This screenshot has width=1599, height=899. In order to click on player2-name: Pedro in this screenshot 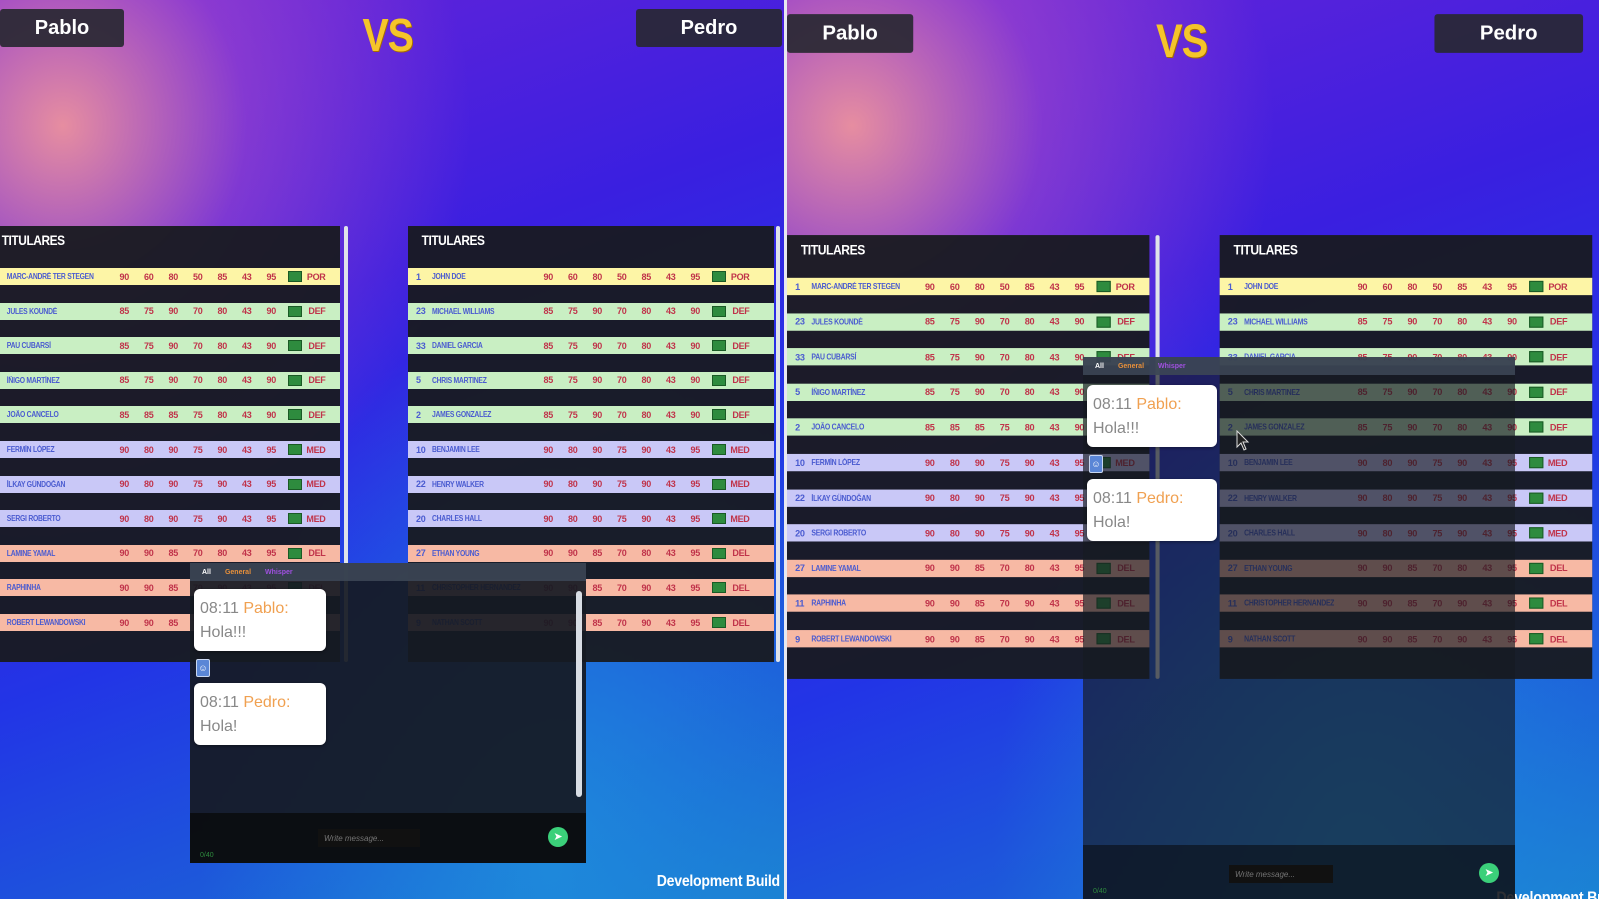, I will do `click(709, 27)`.